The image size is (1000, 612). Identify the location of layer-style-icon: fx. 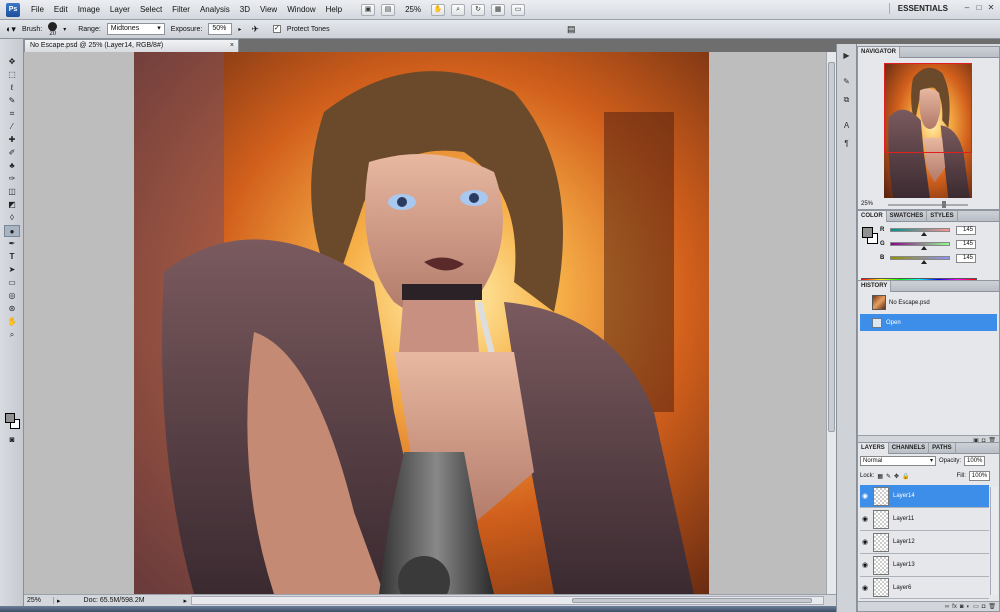
(954, 607).